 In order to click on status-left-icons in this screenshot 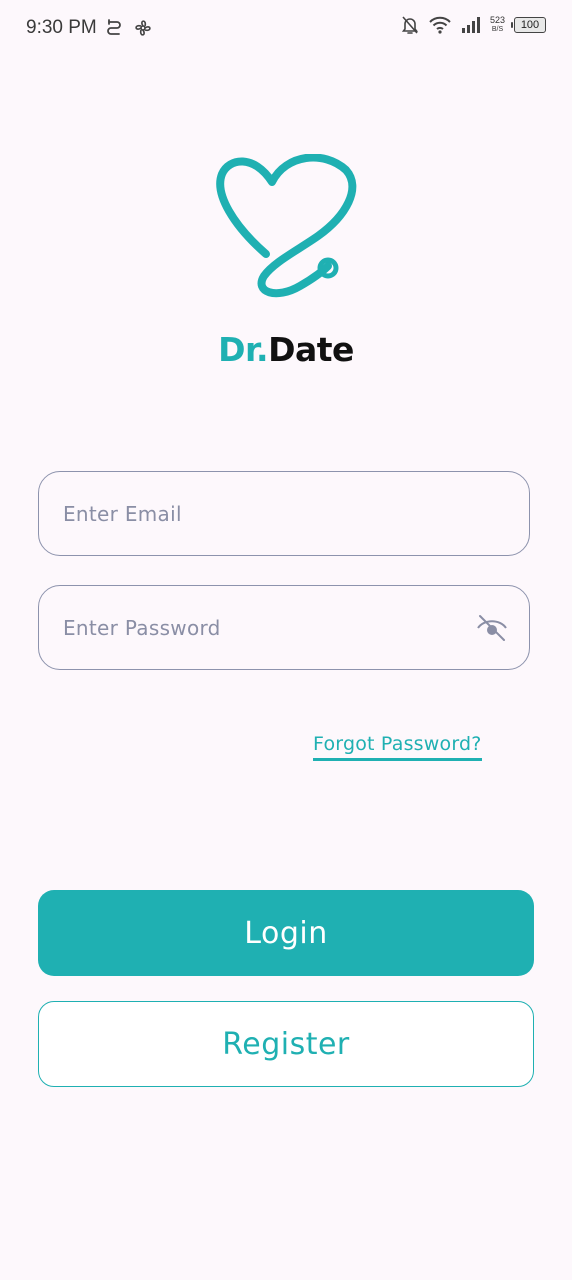, I will do `click(129, 28)`.